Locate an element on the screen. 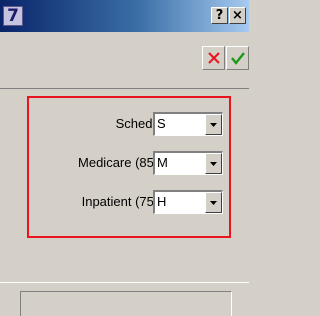 This screenshot has height=316, width=320. ok-button is located at coordinates (237, 58).